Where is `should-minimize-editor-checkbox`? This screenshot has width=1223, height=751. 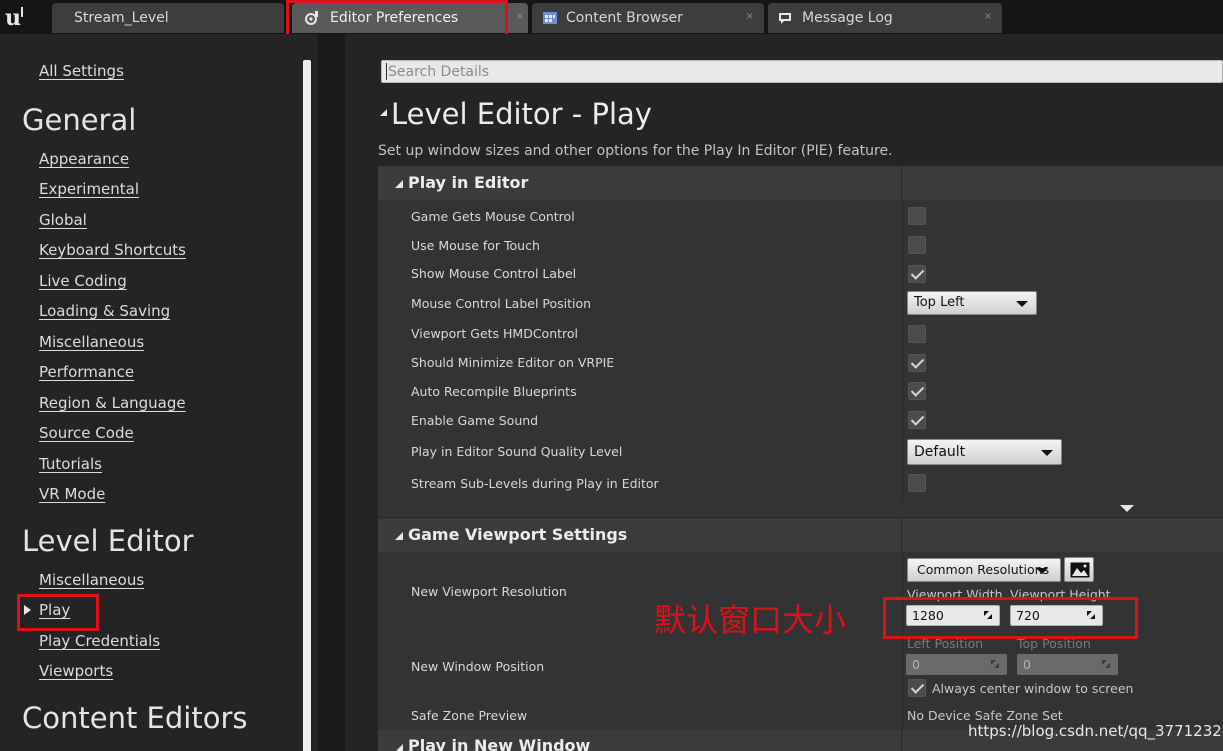
should-minimize-editor-checkbox is located at coordinates (917, 363).